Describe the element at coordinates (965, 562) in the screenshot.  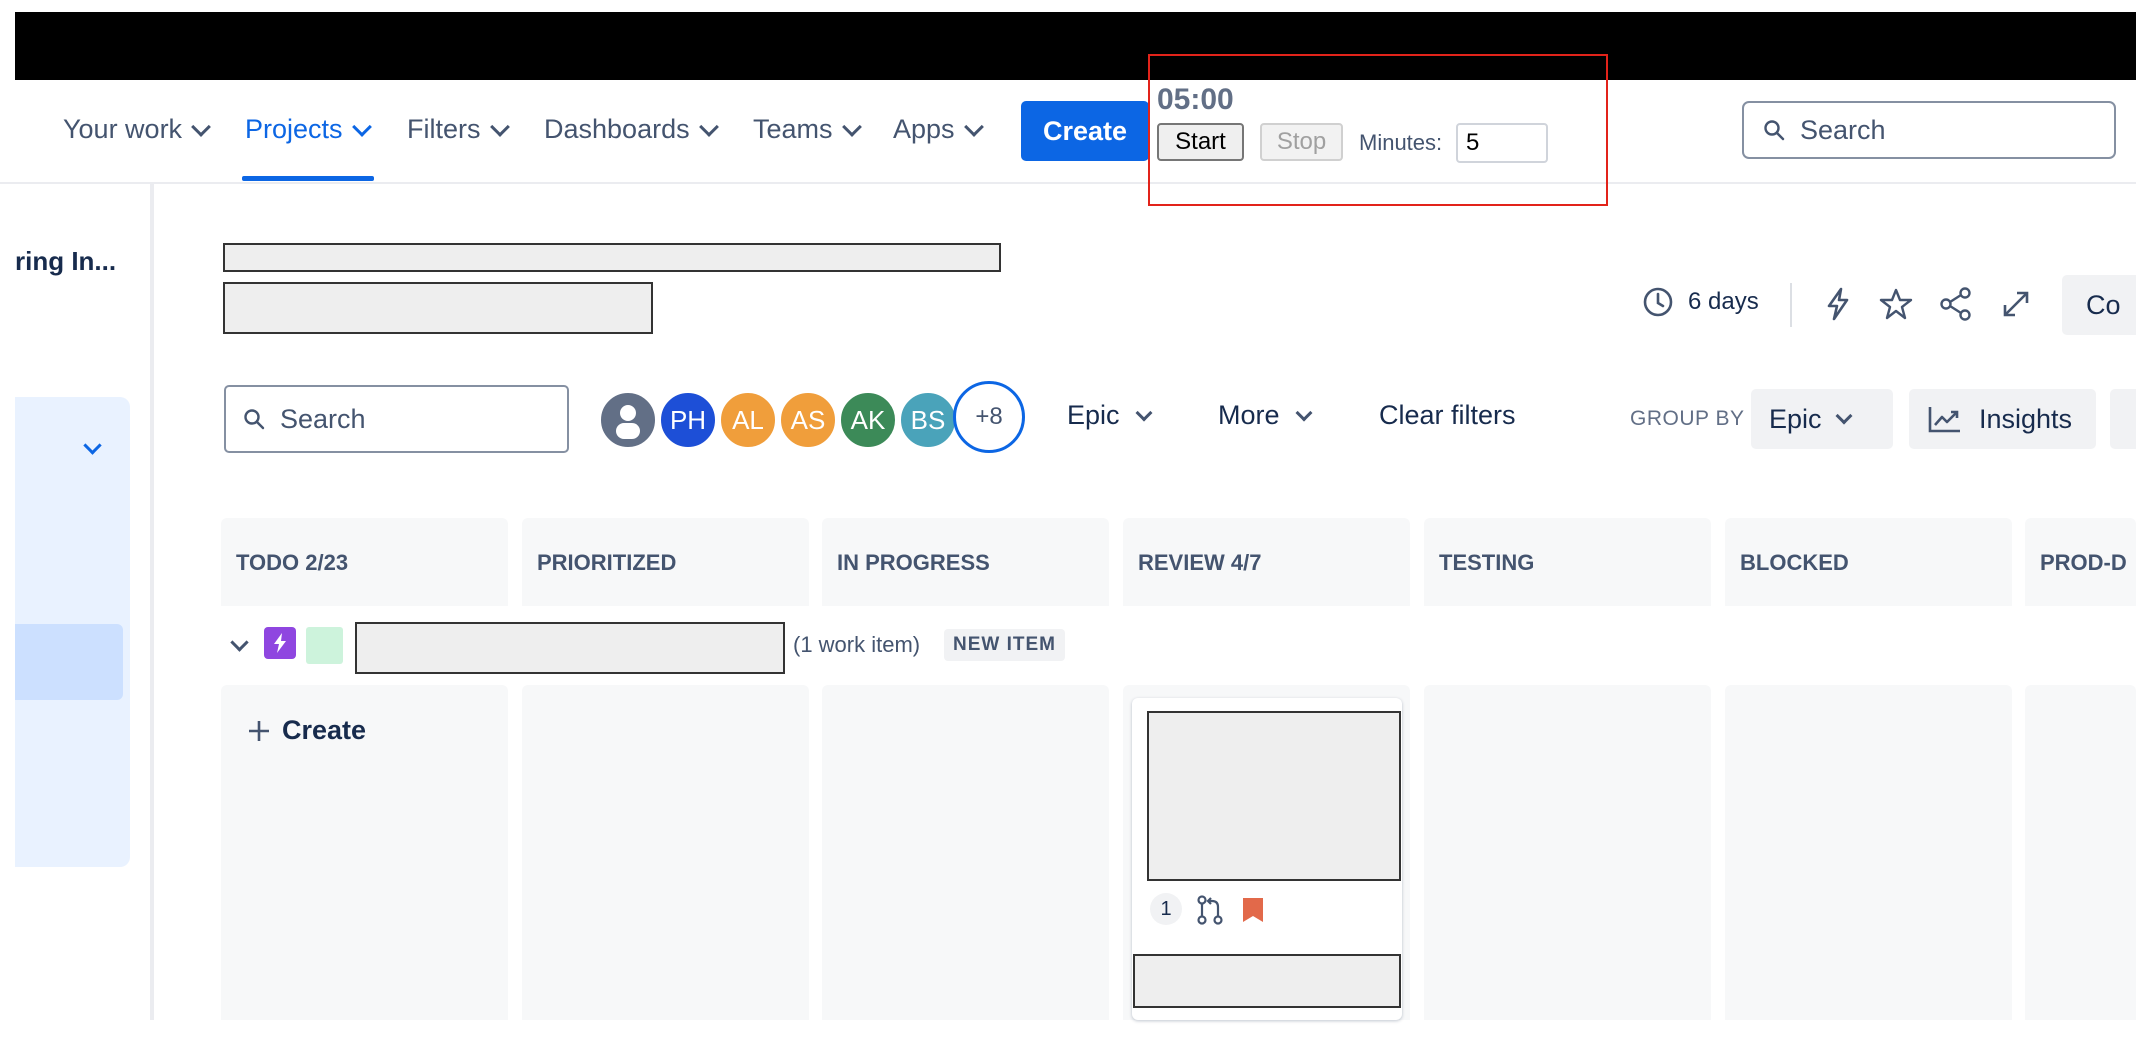
I see `column-header-in-progress: IN PROGRESS` at that location.